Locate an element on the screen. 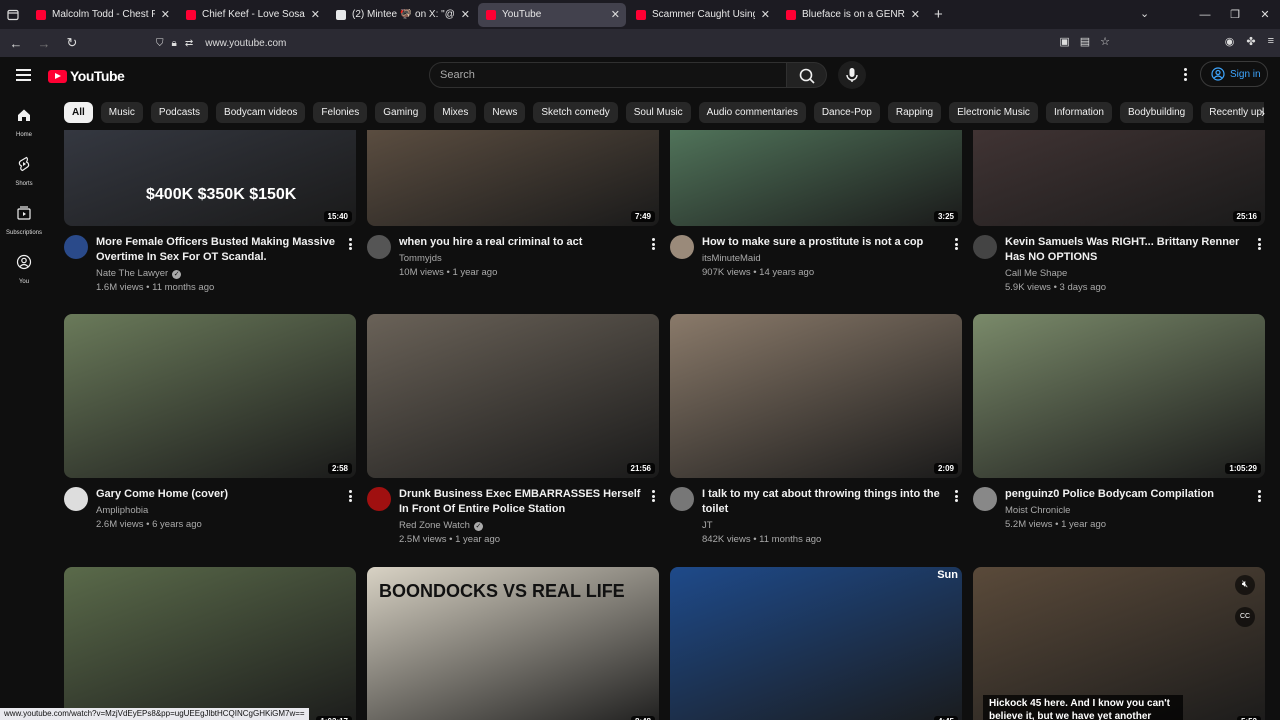 The image size is (1280, 720). filter-chip: Mixes is located at coordinates (455, 112).